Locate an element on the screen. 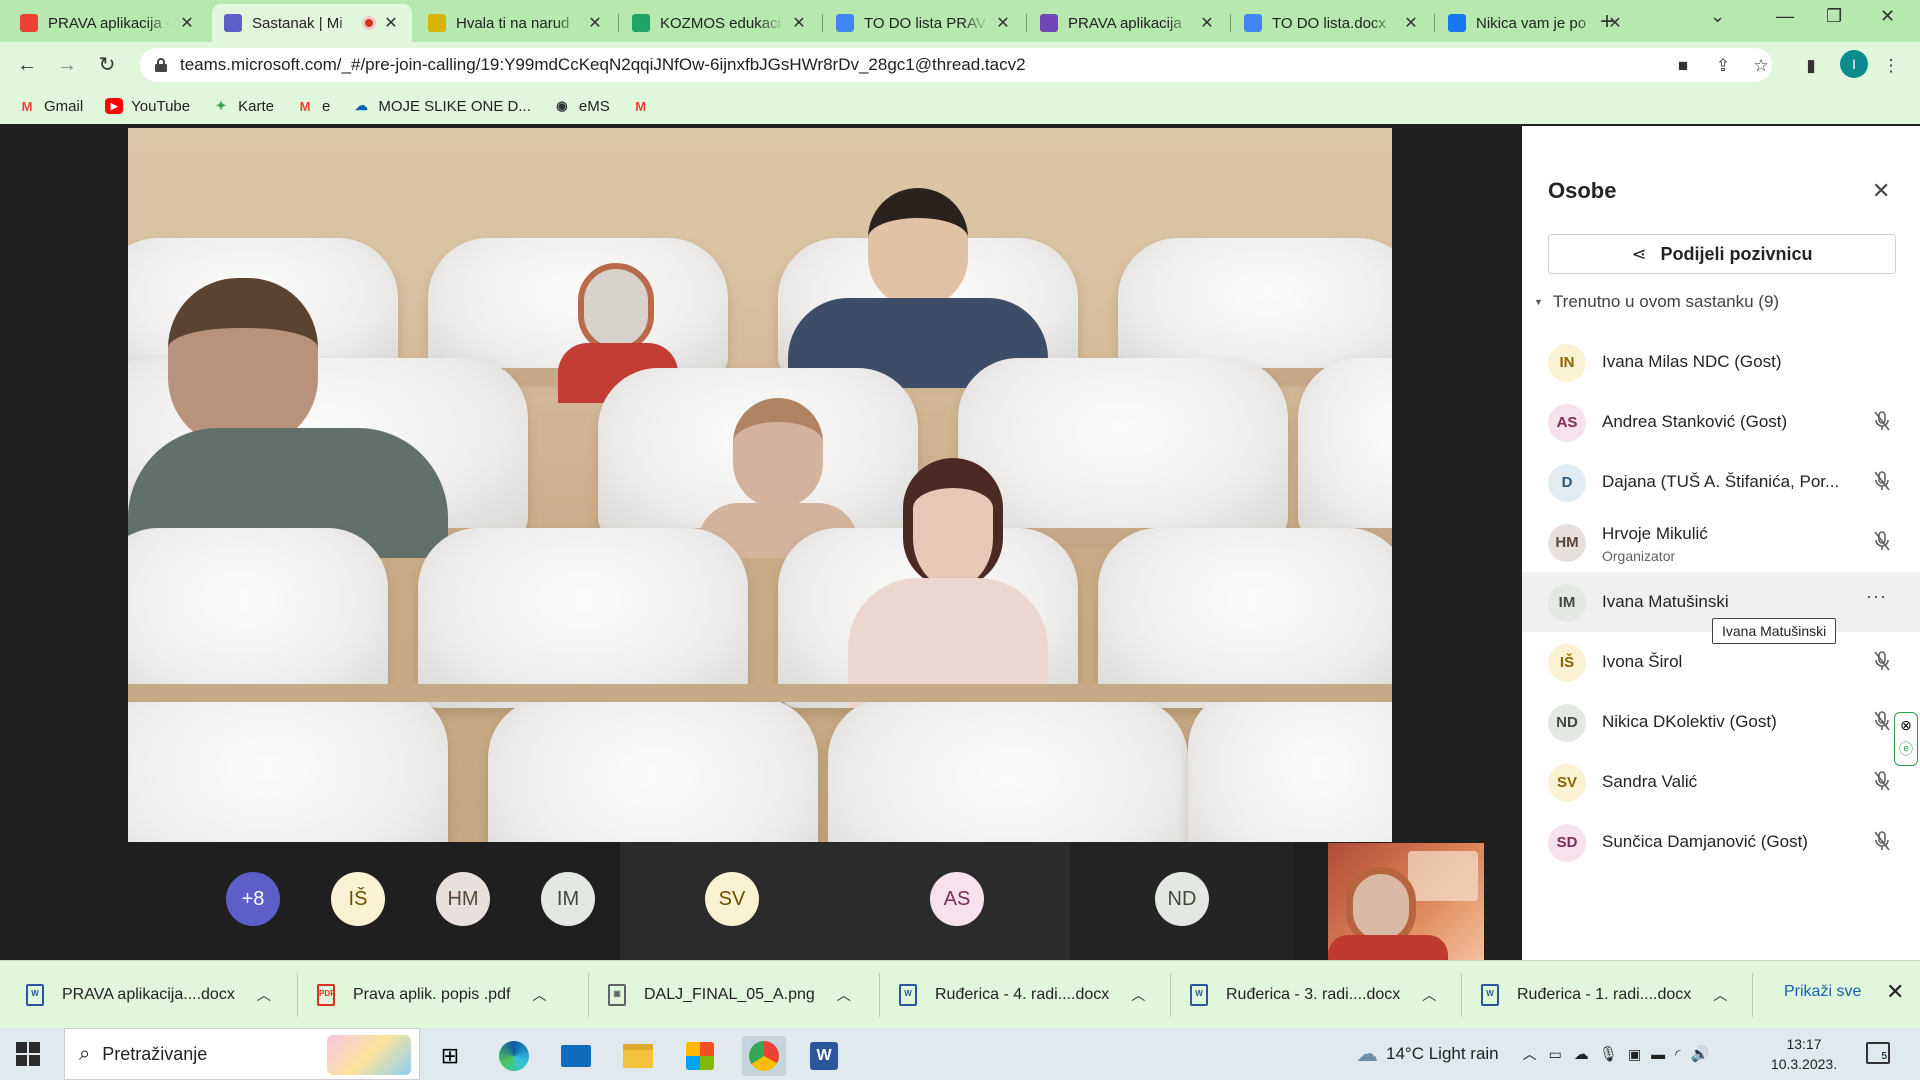 The width and height of the screenshot is (1920, 1080). microphone-tray-icon: 🎙 is located at coordinates (1608, 1054).